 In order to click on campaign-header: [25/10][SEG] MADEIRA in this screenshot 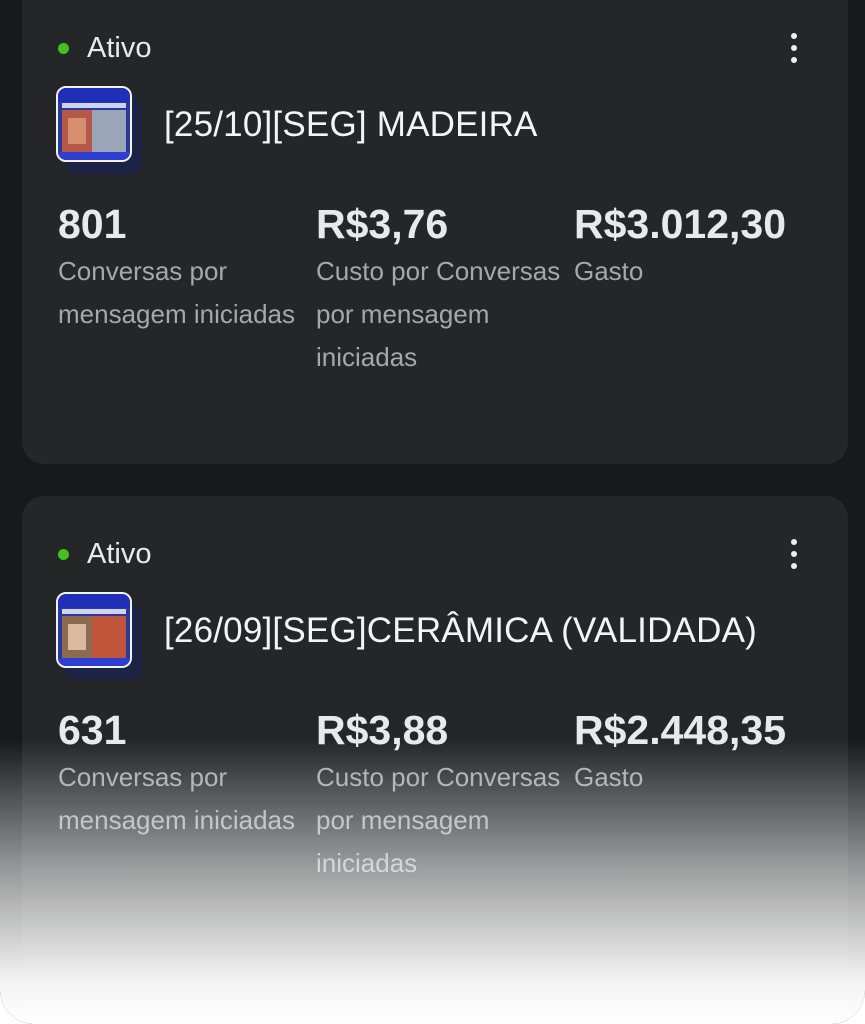, I will do `click(297, 130)`.